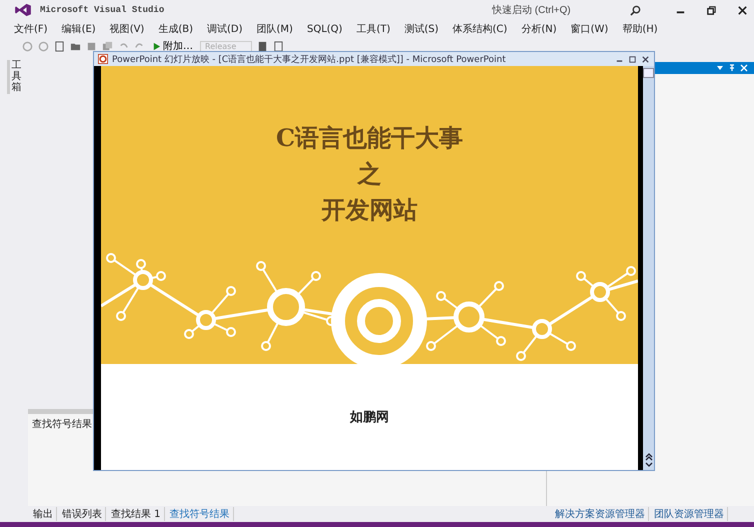 The height and width of the screenshot is (527, 754). I want to click on panel-tab: 查找结果 1, so click(136, 514).